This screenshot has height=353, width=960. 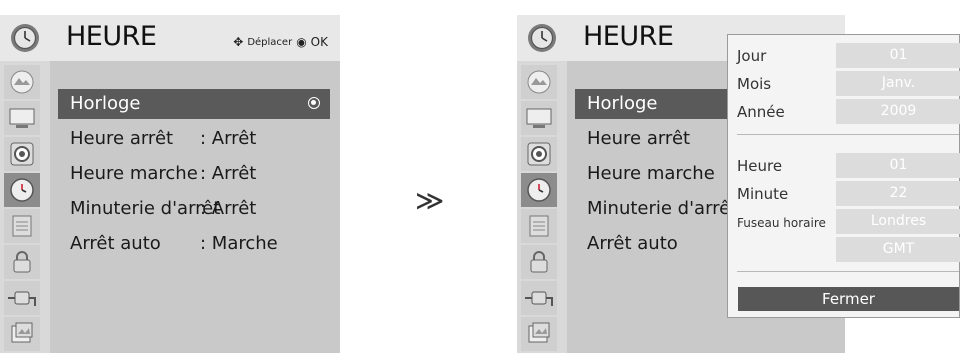 What do you see at coordinates (763, 194) in the screenshot?
I see `field-label: Minute` at bounding box center [763, 194].